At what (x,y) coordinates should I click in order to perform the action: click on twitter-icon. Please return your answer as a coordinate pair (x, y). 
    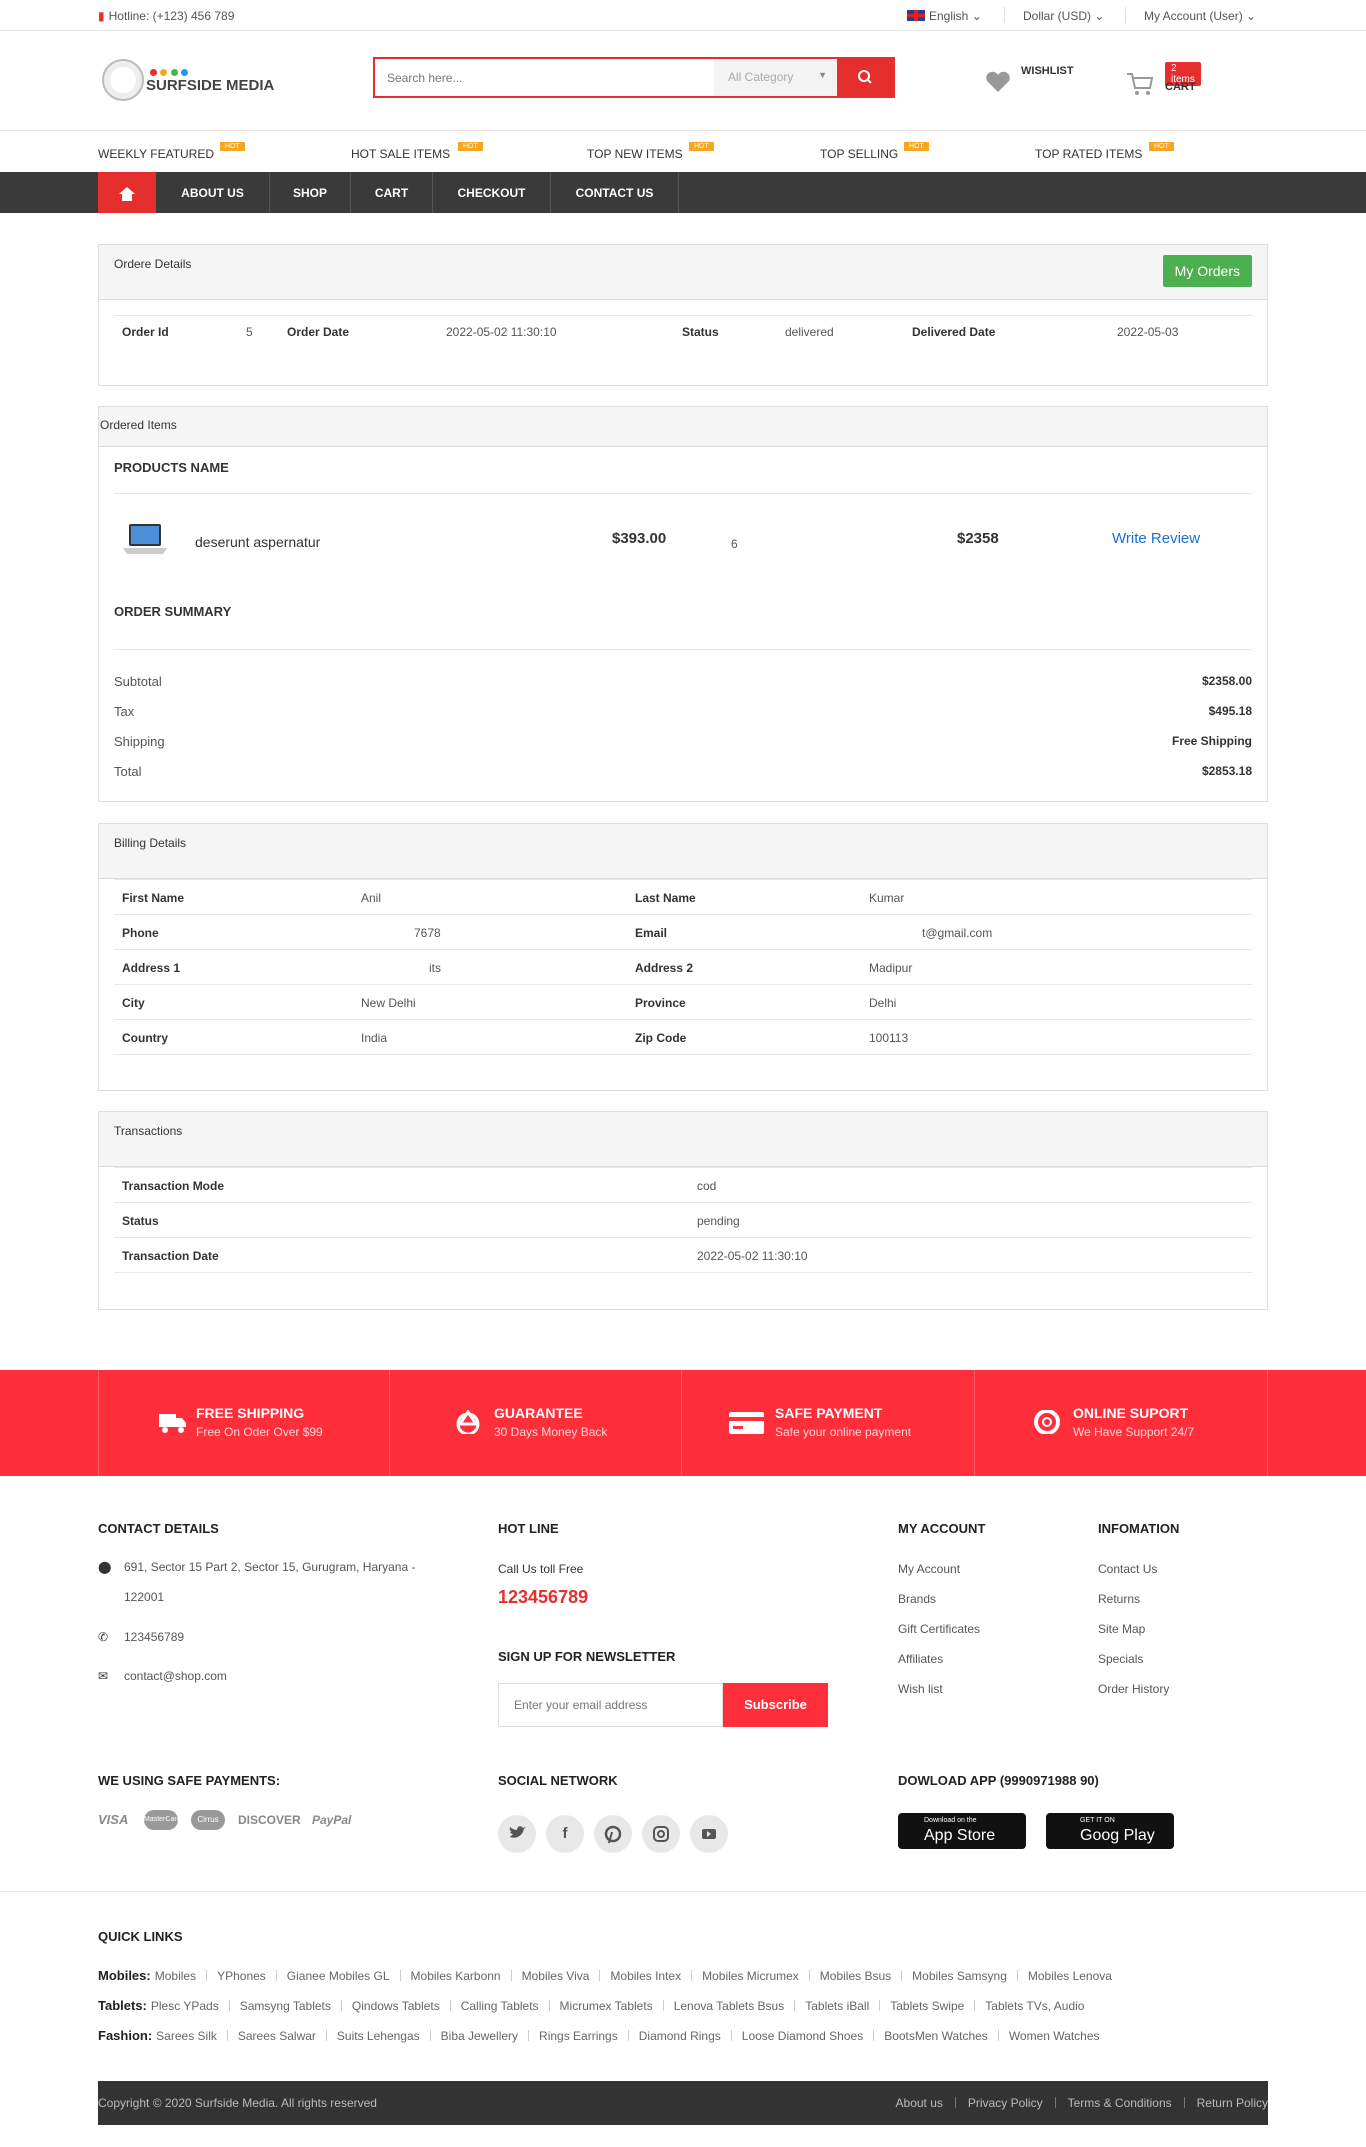
    Looking at the image, I should click on (517, 1834).